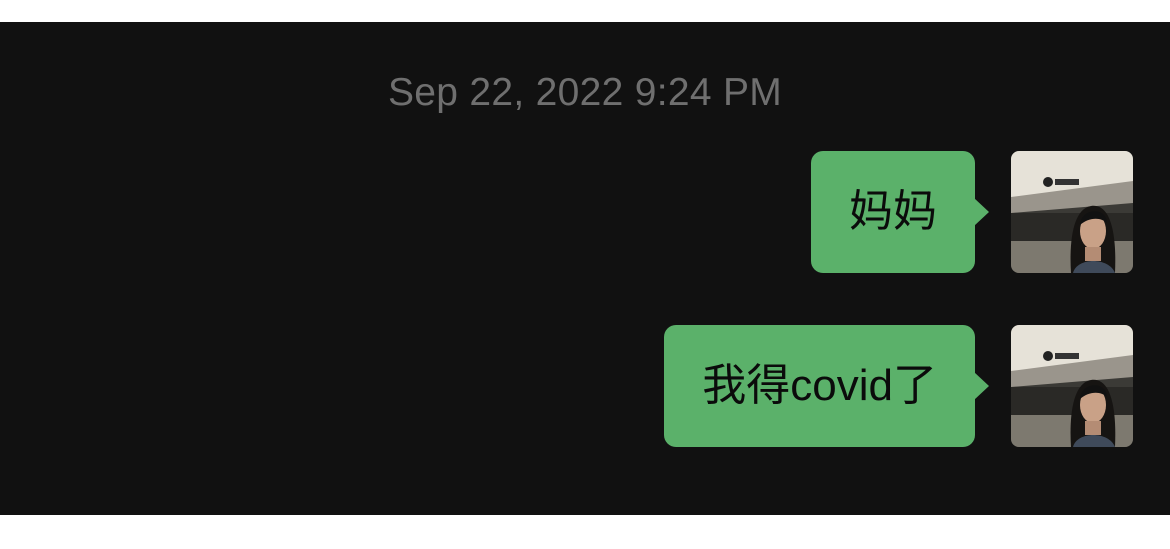  What do you see at coordinates (585, 92) in the screenshot?
I see `message-timestamp: Sep 22, 2022 9:24 PM` at bounding box center [585, 92].